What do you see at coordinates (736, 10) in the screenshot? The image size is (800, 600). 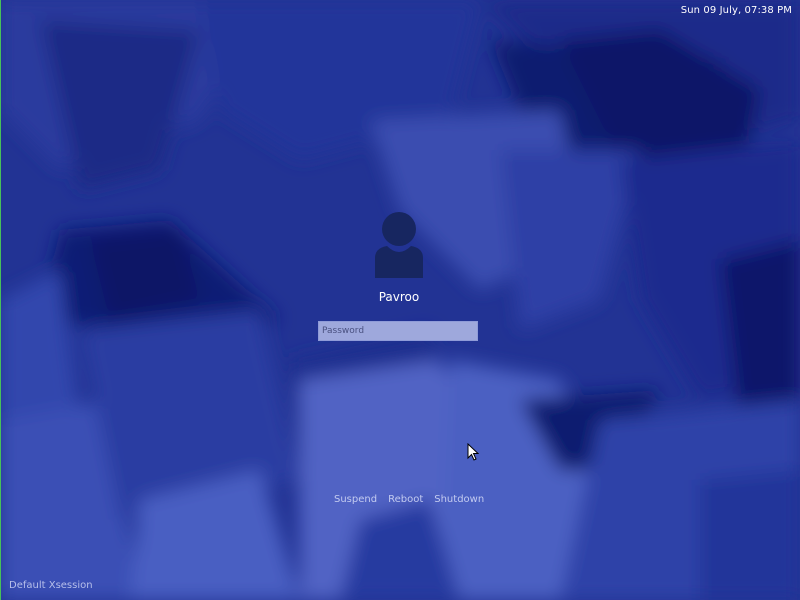 I see `clock-label: Sun 09 July, 07:38 PM` at bounding box center [736, 10].